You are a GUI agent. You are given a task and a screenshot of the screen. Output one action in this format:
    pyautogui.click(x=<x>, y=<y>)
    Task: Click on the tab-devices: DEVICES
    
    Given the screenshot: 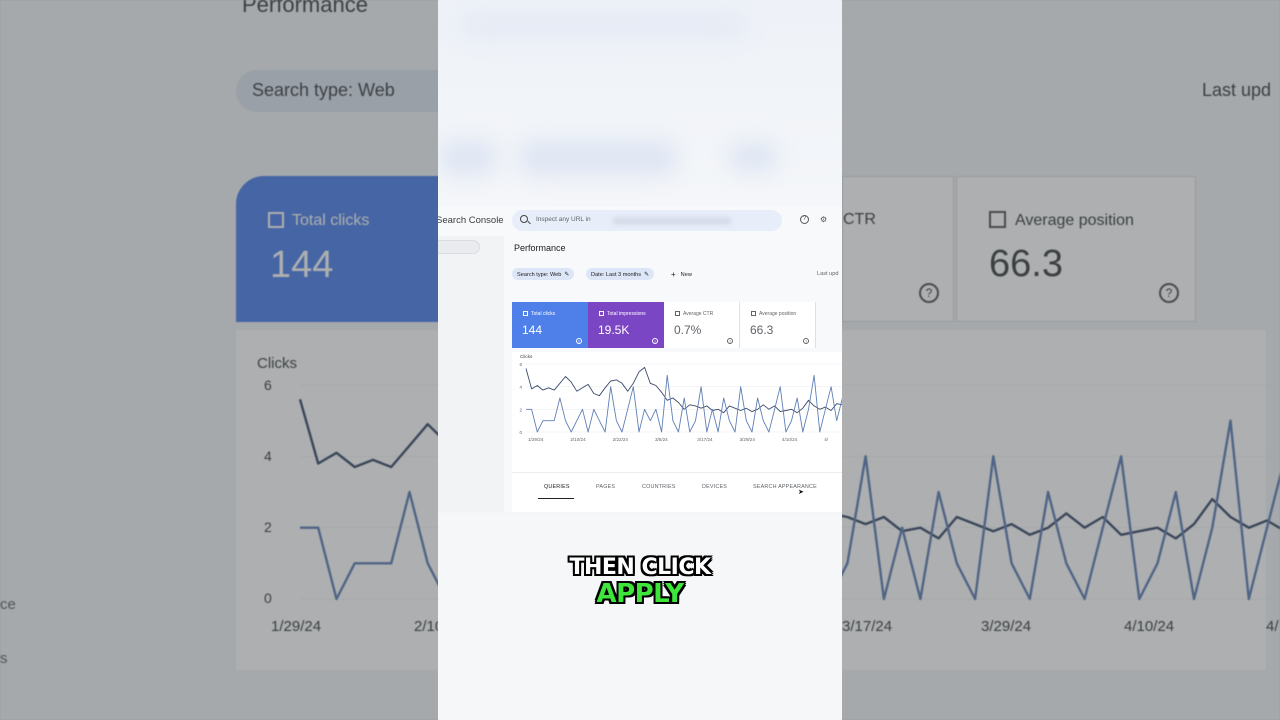 What is the action you would take?
    pyautogui.click(x=714, y=487)
    